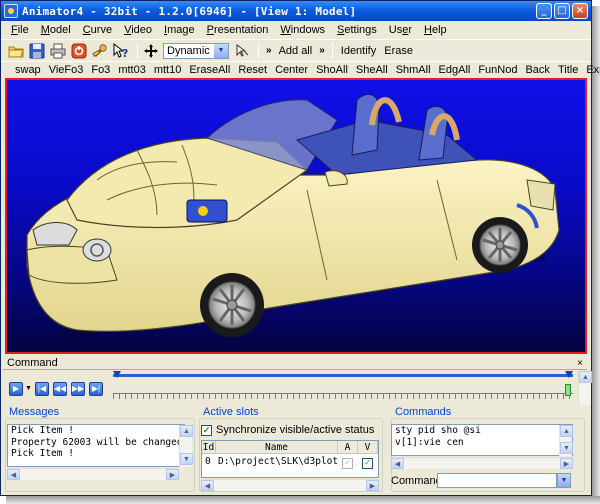 This screenshot has width=600, height=504. I want to click on timeline-ruler, so click(343, 396).